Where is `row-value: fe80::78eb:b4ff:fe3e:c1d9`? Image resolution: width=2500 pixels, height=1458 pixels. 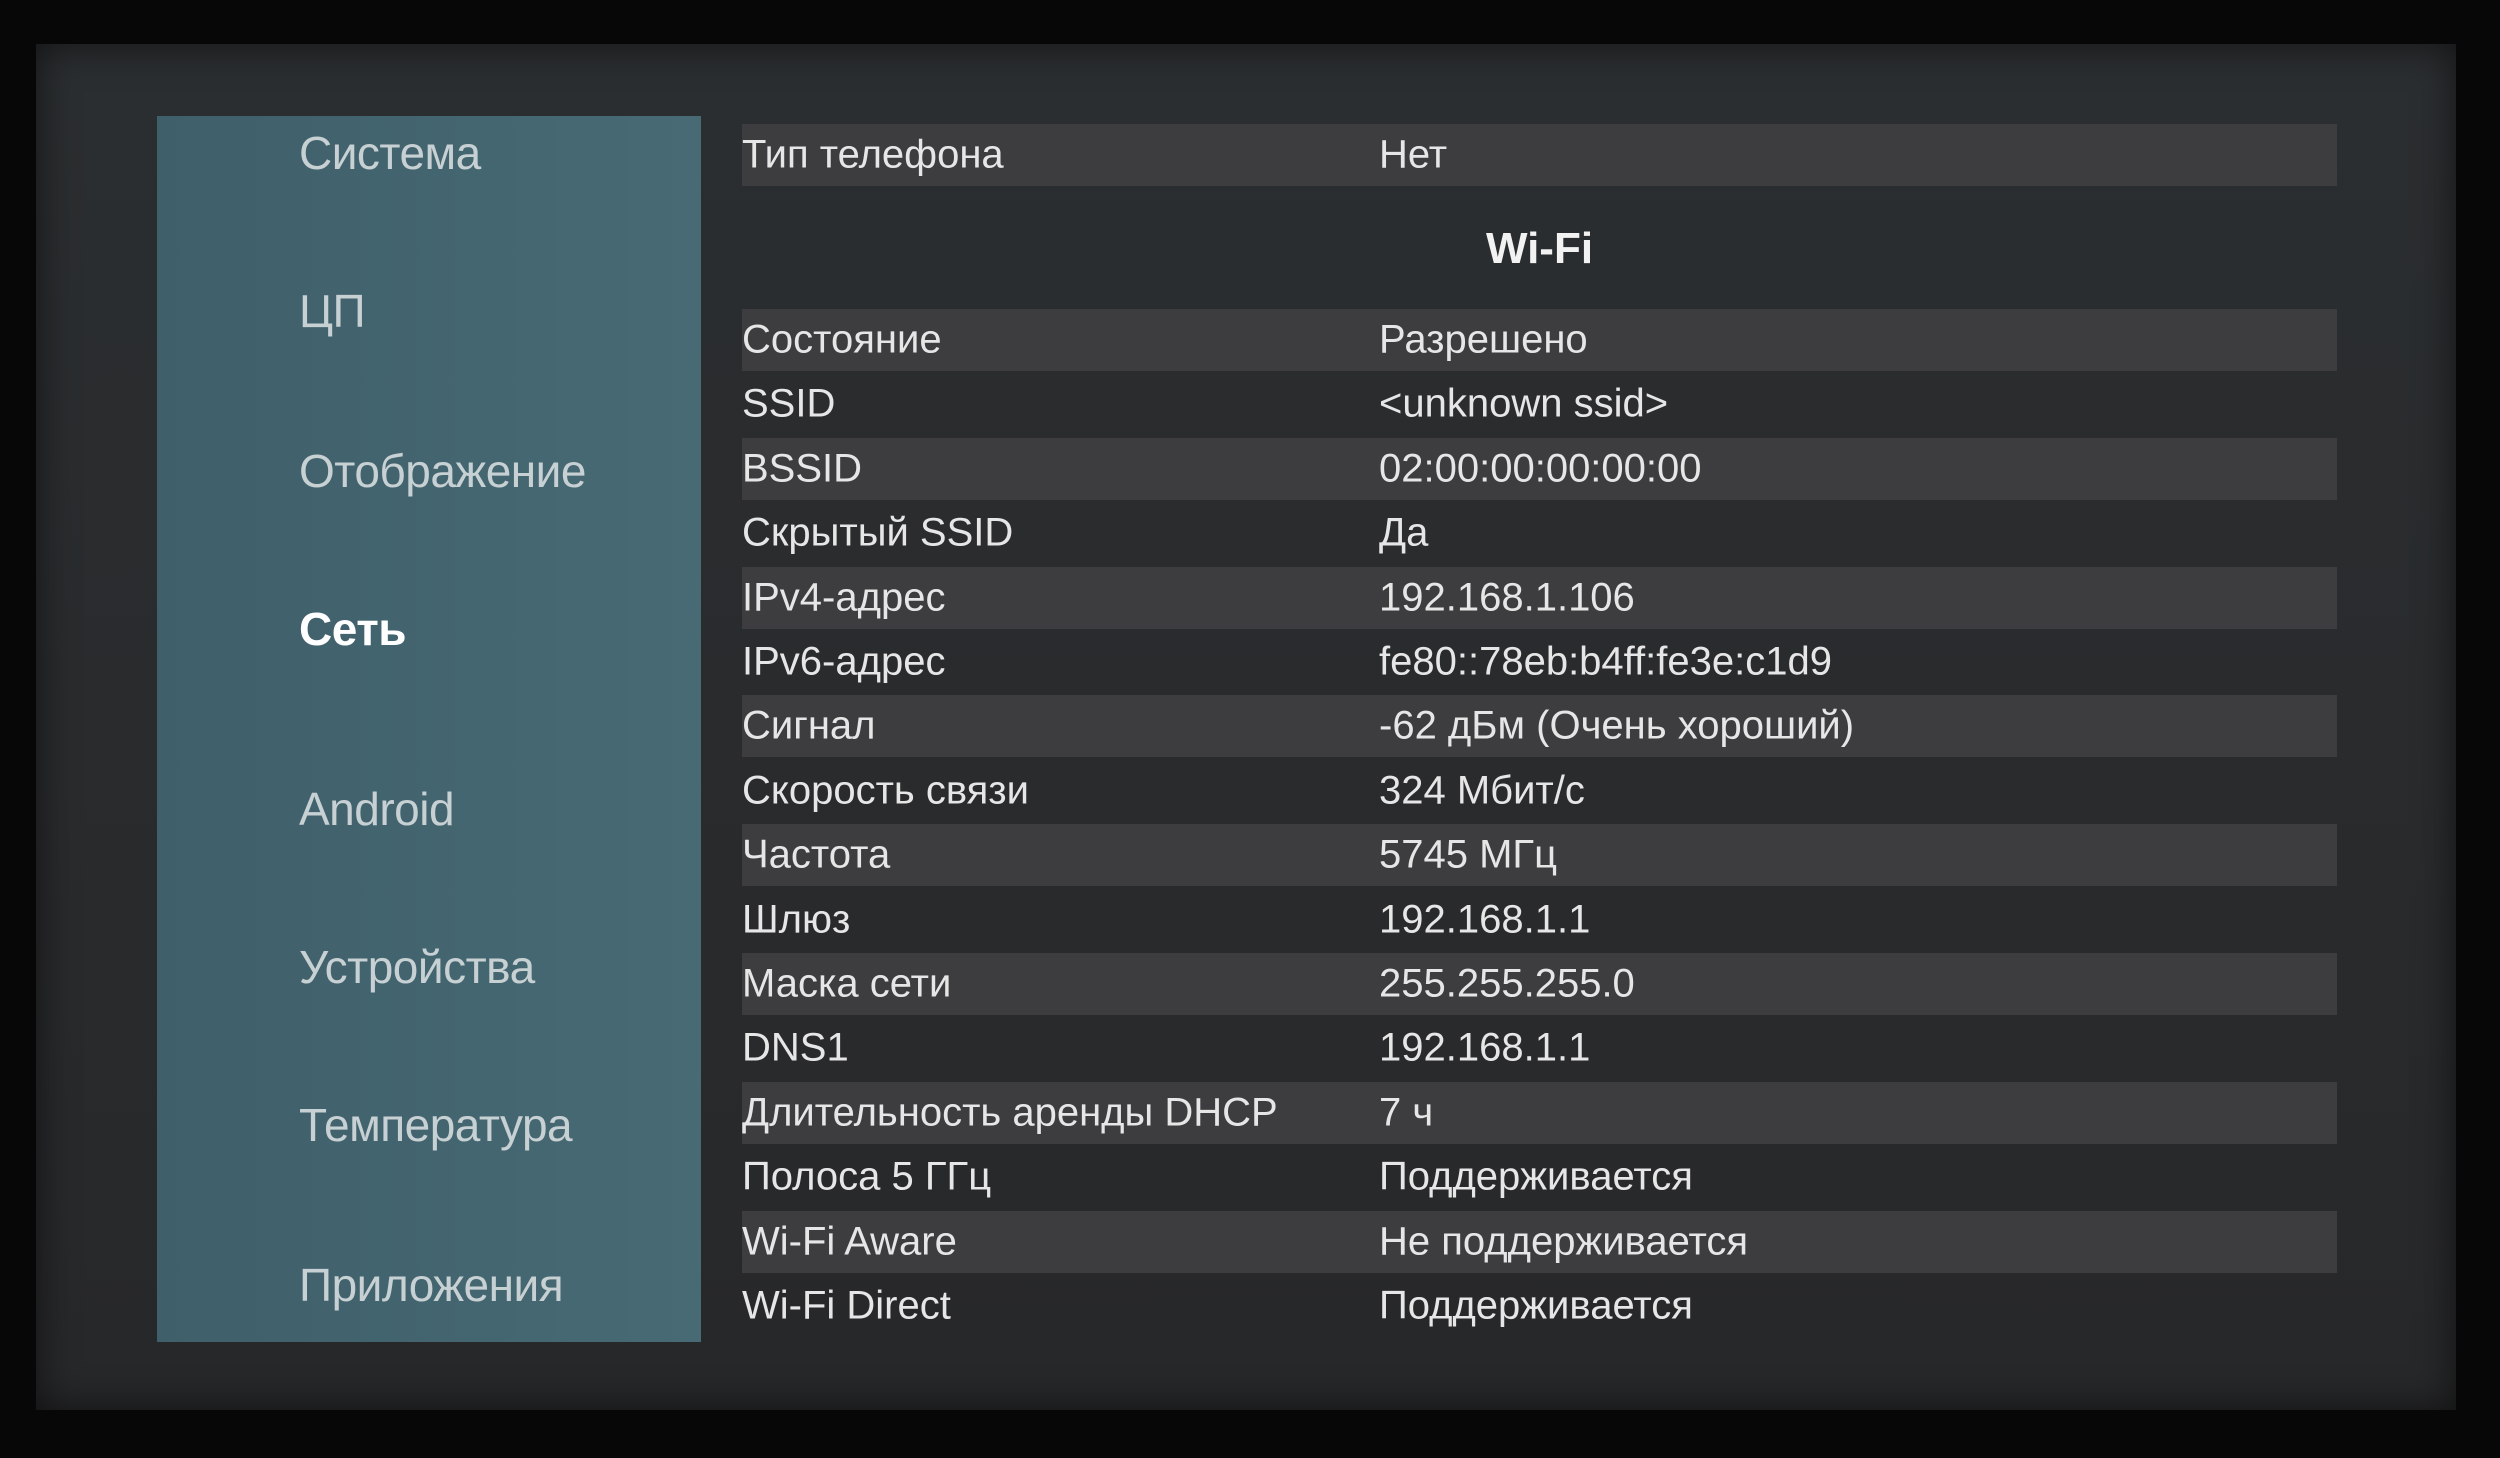
row-value: fe80::78eb:b4ff:fe3e:c1d9 is located at coordinates (1605, 661).